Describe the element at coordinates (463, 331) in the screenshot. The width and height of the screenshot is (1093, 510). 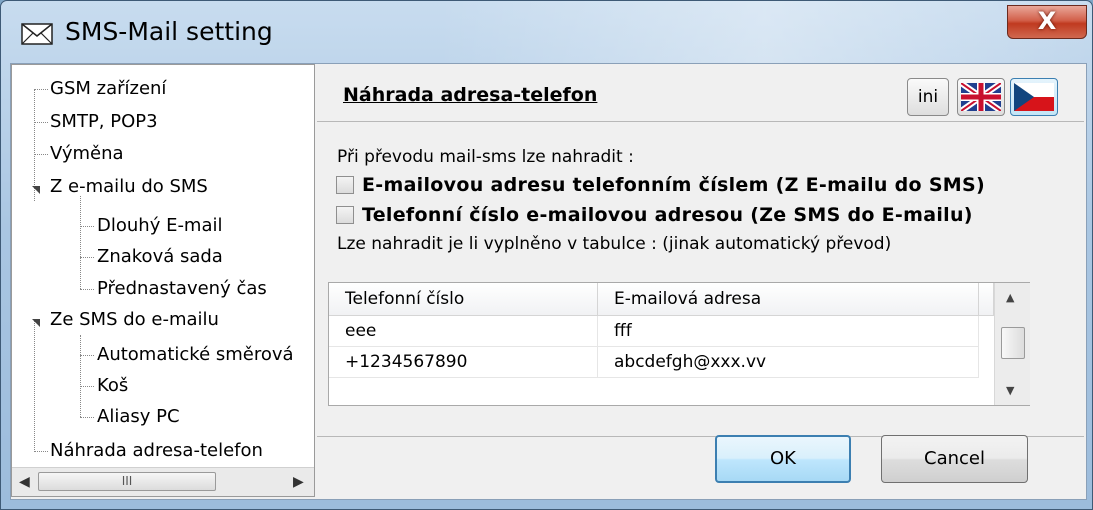
I see `table-cell: eee` at that location.